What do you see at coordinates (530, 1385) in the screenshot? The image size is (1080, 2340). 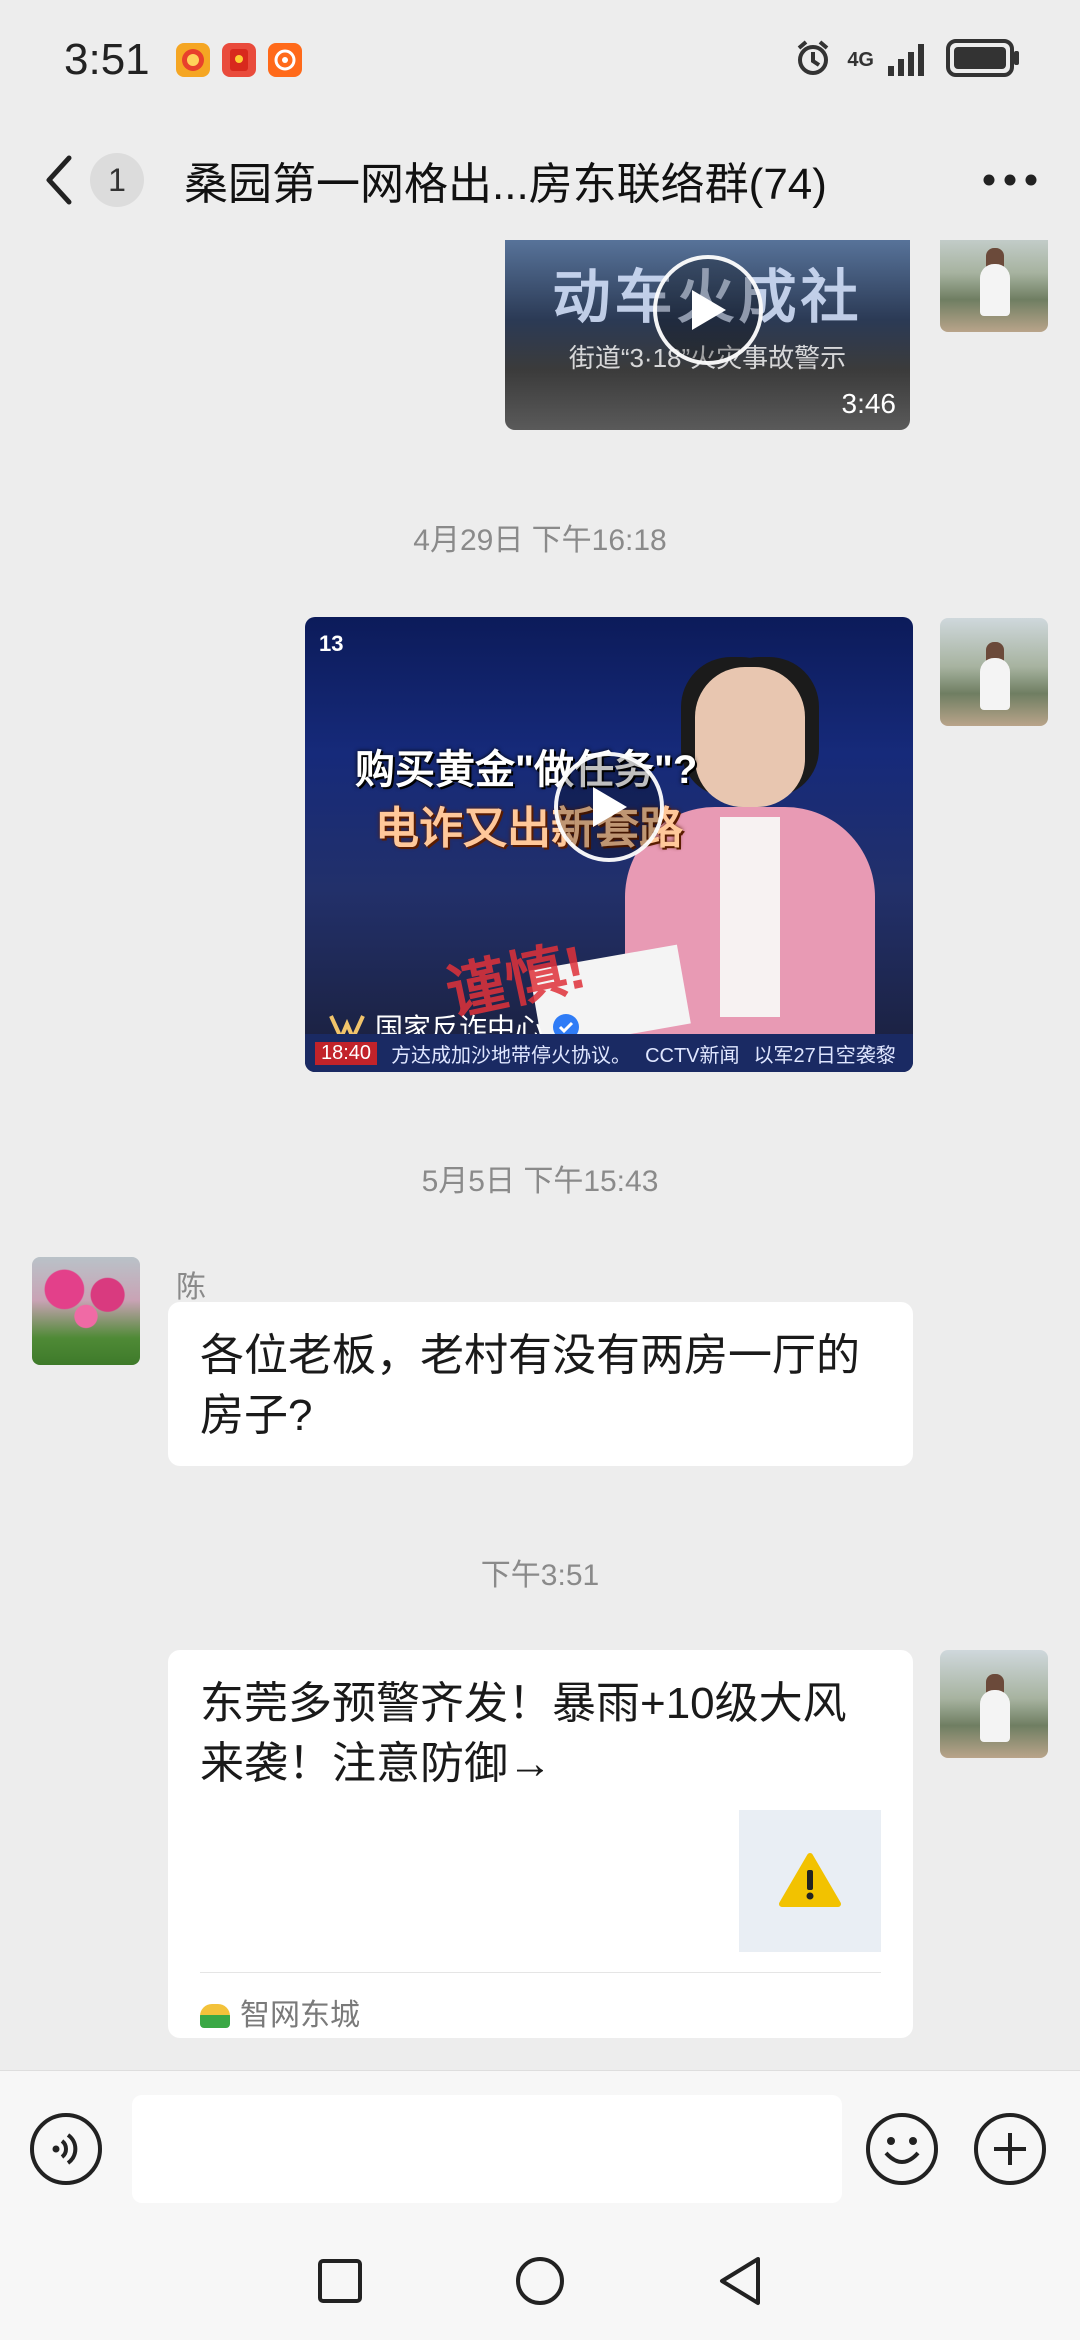 I see `message-text: 各位老板，老村有没有两房一厅的房子?` at bounding box center [530, 1385].